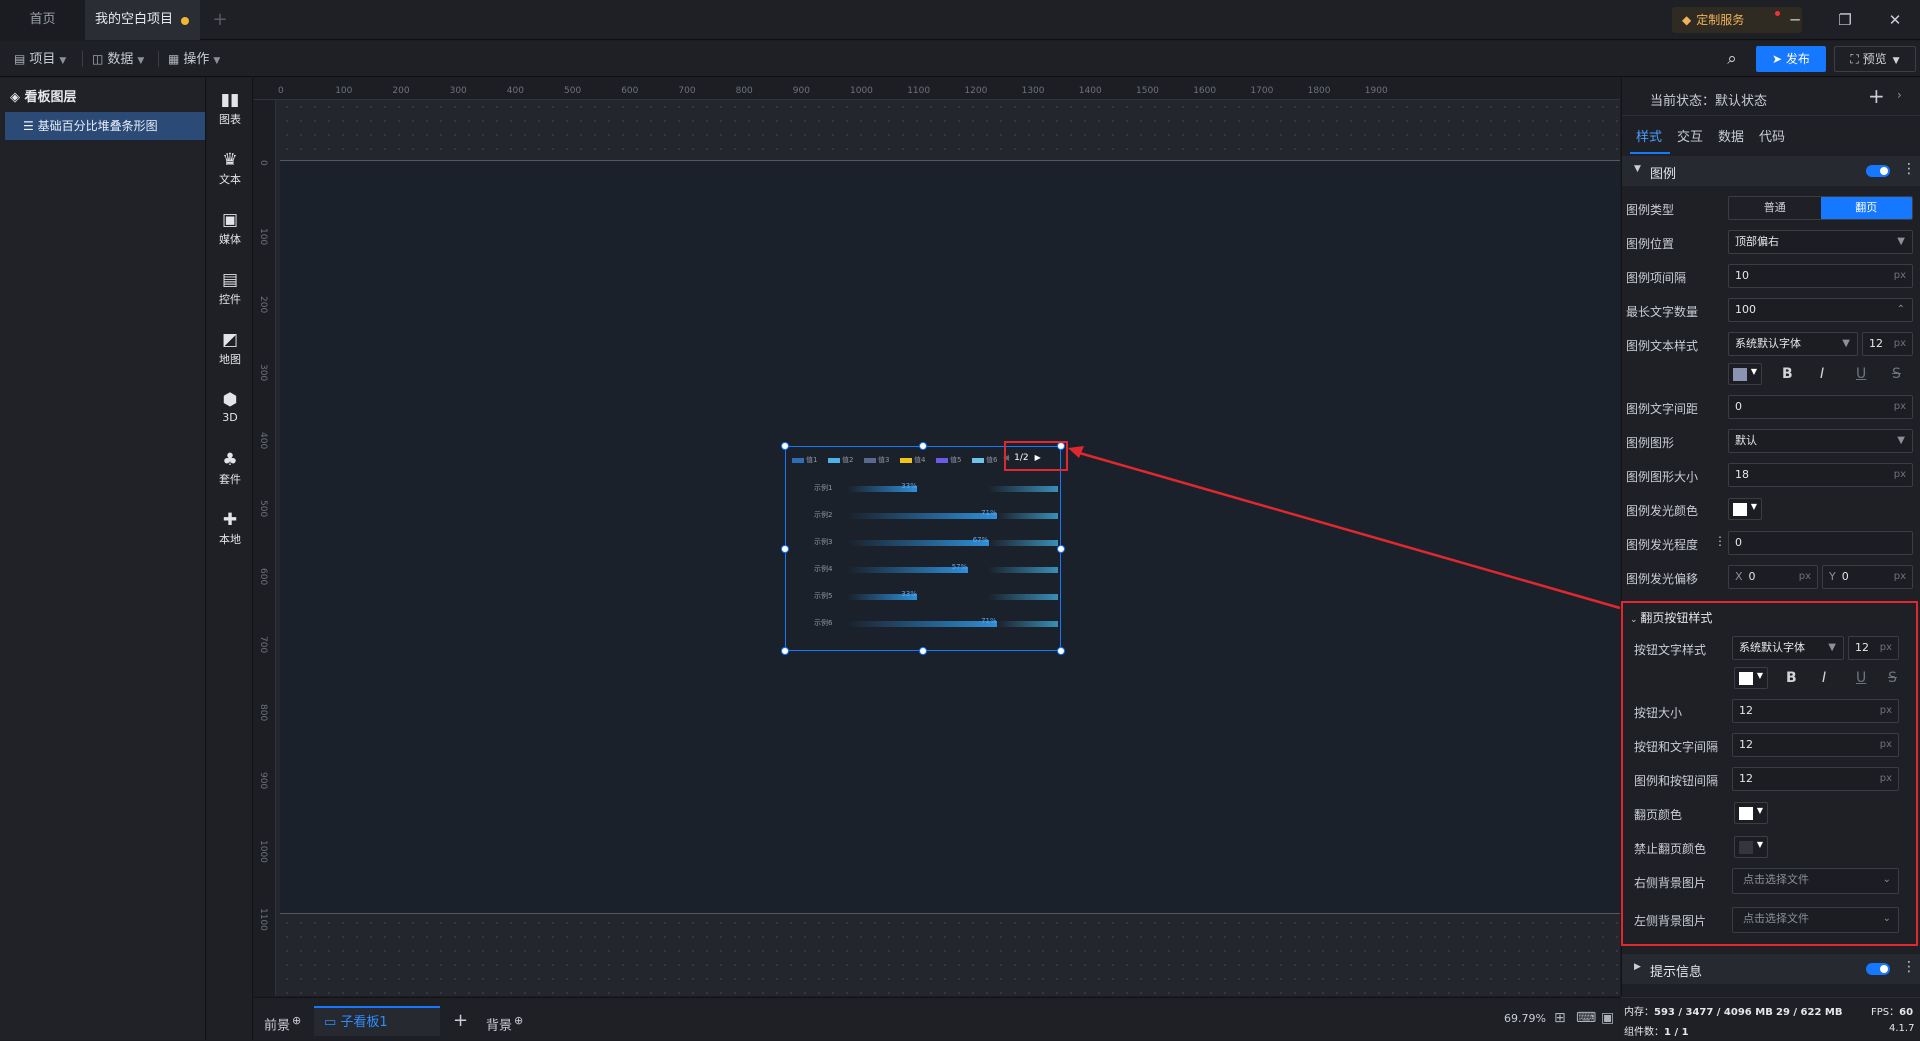  I want to click on legend-gap-input: 10 px, so click(1820, 276).